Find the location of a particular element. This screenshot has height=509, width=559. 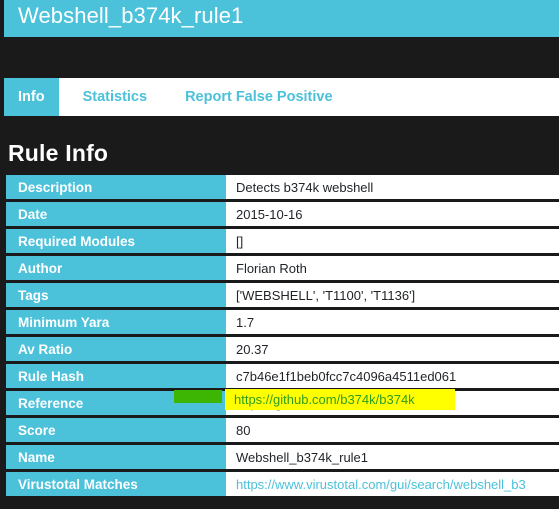

row-value-description: Detects b374k webshell is located at coordinates (390, 187).